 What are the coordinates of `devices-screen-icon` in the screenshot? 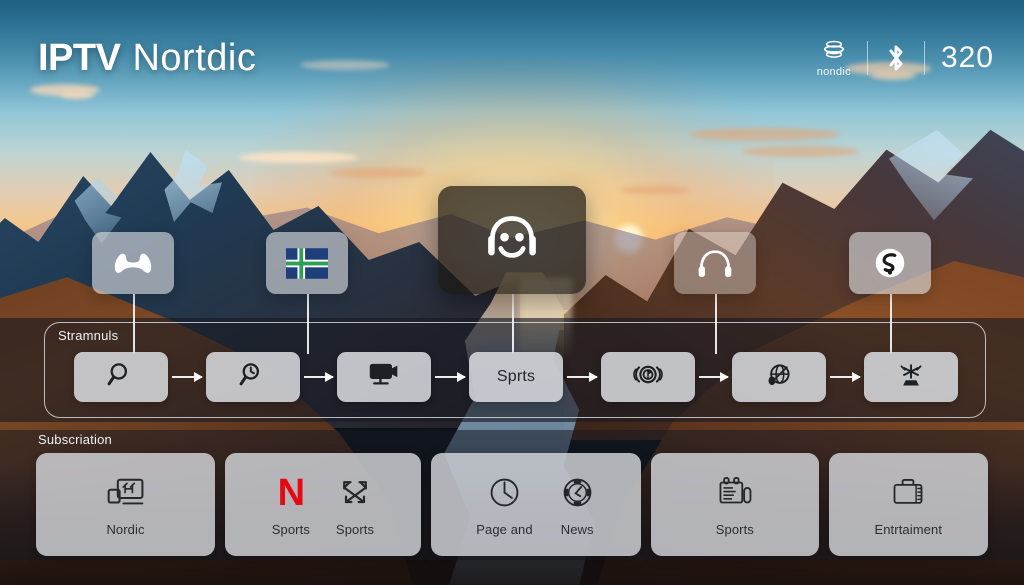 It's located at (126, 493).